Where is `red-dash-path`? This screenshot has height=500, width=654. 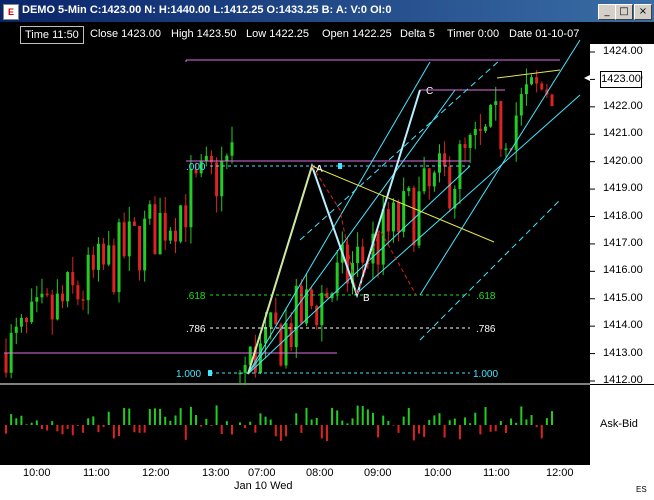
red-dash-path is located at coordinates (364, 231).